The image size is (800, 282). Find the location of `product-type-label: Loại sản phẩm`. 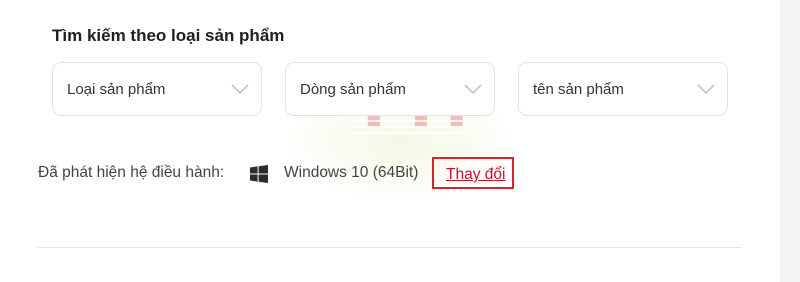

product-type-label: Loại sản phẩm is located at coordinates (116, 89).